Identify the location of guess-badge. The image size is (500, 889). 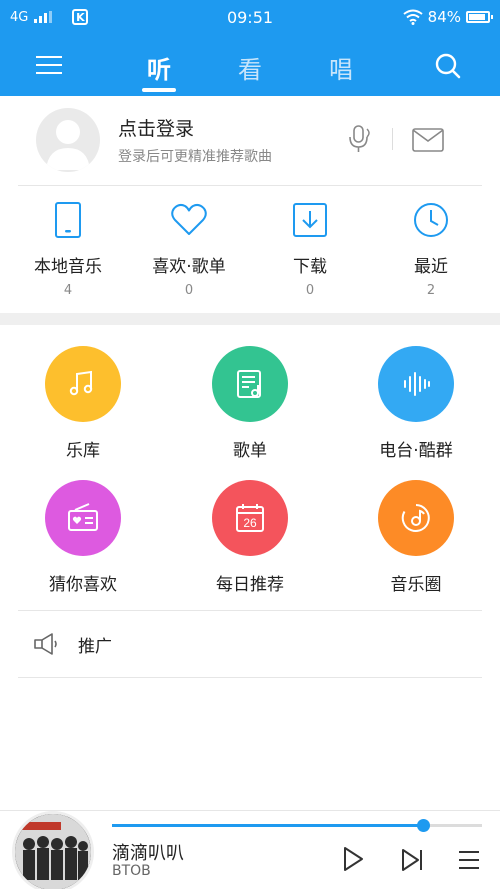
(83, 518).